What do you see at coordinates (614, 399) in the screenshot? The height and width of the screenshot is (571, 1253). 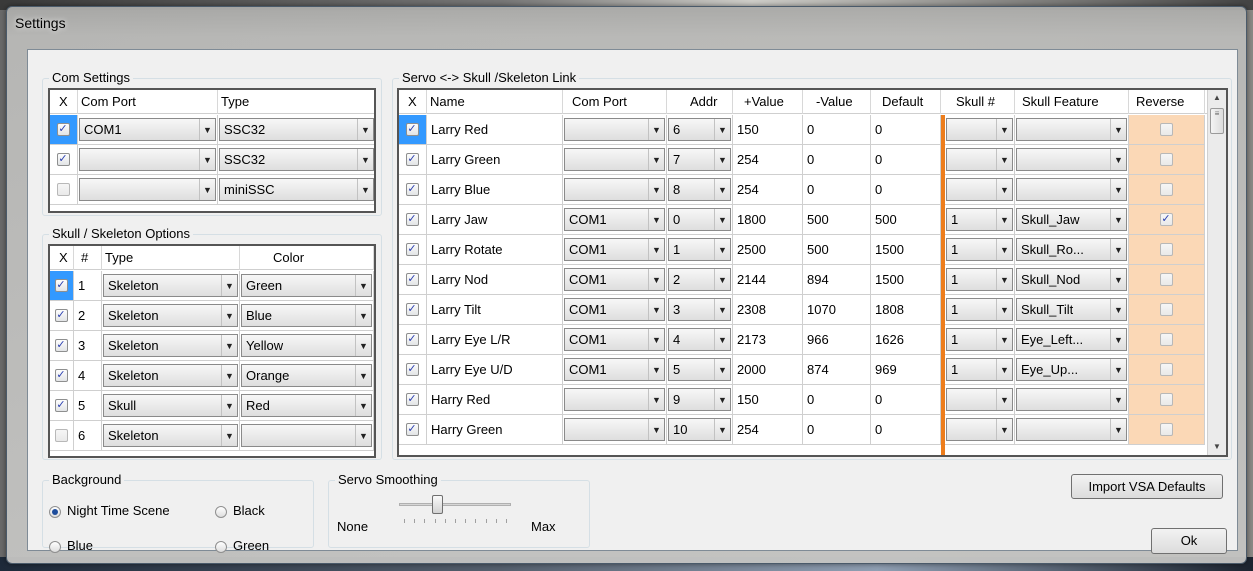 I see `servo-com-port-dropdown: ▼` at bounding box center [614, 399].